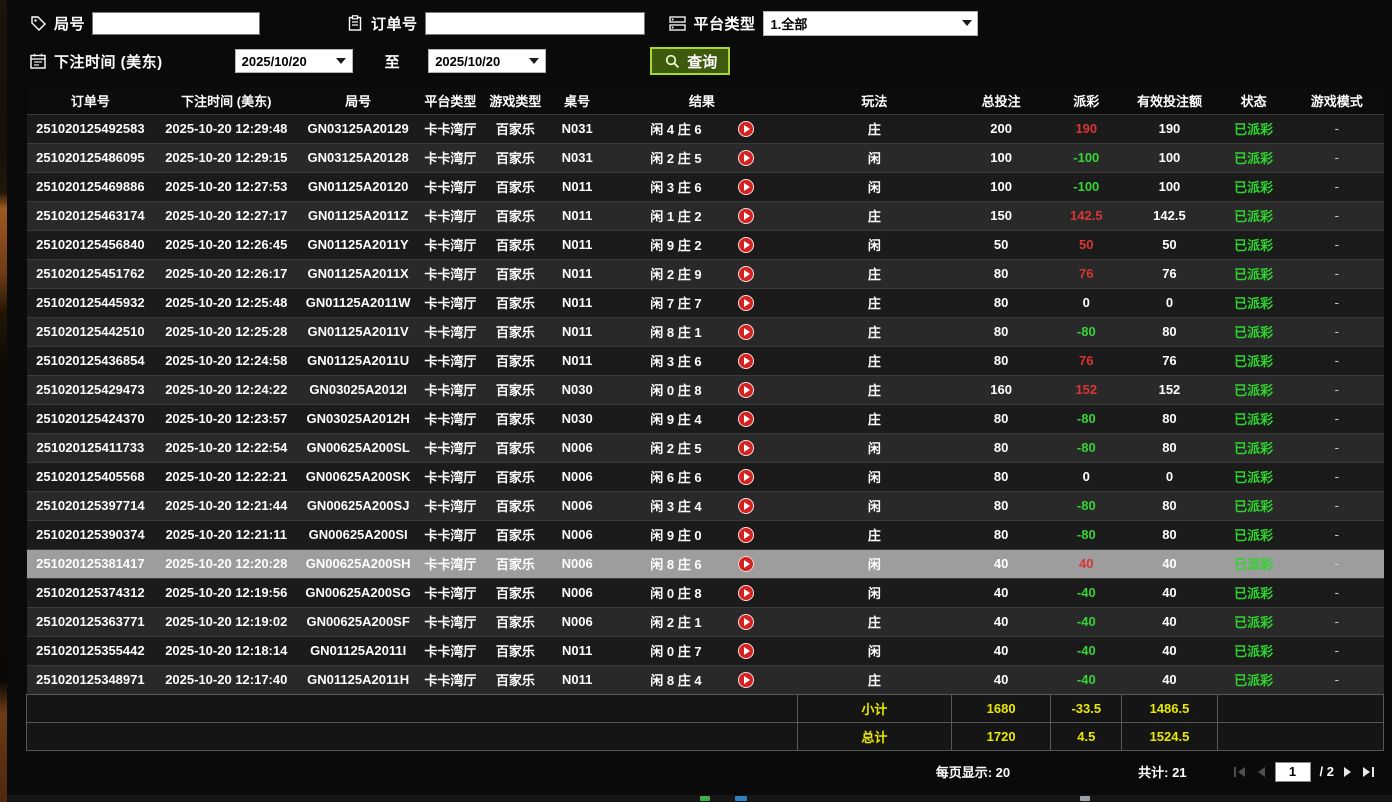  I want to click on order-number-input, so click(534, 23).